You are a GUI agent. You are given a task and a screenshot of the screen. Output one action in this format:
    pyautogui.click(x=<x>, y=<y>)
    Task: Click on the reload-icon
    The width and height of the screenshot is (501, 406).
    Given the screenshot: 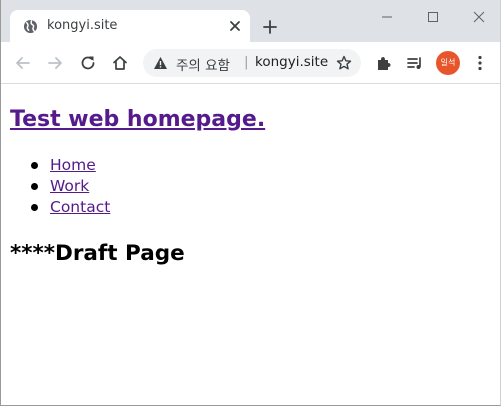 What is the action you would take?
    pyautogui.click(x=88, y=63)
    